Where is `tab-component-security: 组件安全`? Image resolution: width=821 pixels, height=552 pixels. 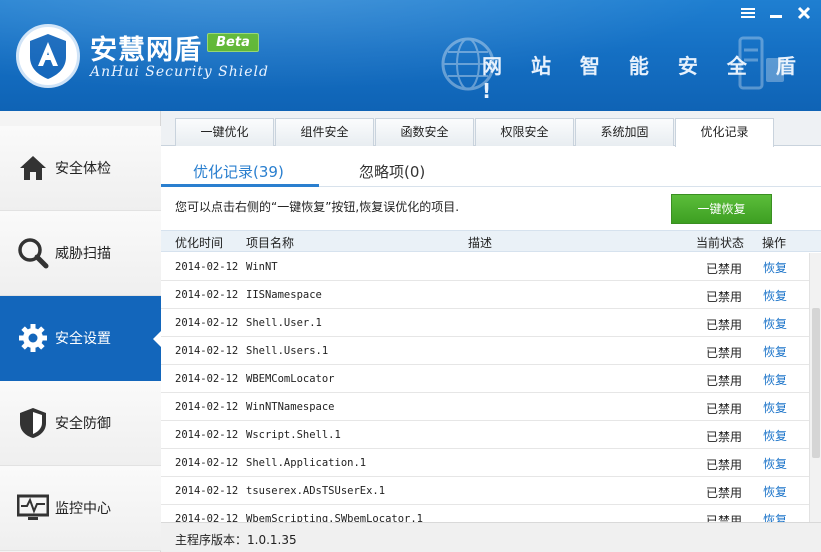
tab-component-security: 组件安全 is located at coordinates (324, 132).